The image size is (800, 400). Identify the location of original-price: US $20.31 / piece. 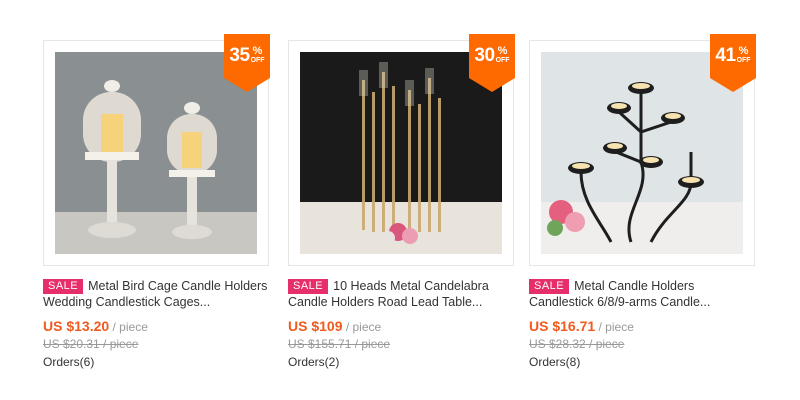
(91, 344).